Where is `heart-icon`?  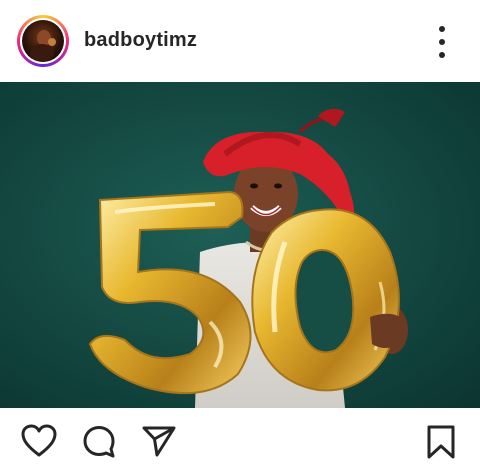
heart-icon is located at coordinates (39, 441).